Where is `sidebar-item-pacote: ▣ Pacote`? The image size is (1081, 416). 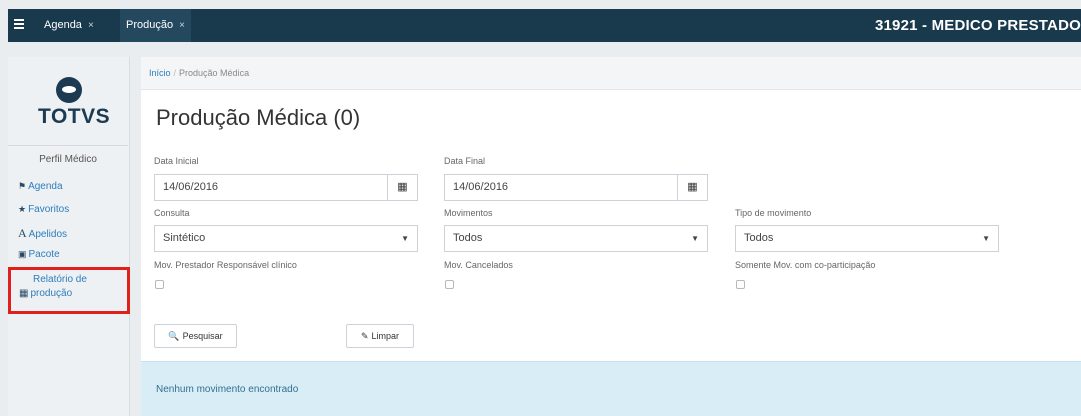 sidebar-item-pacote: ▣ Pacote is located at coordinates (39, 254).